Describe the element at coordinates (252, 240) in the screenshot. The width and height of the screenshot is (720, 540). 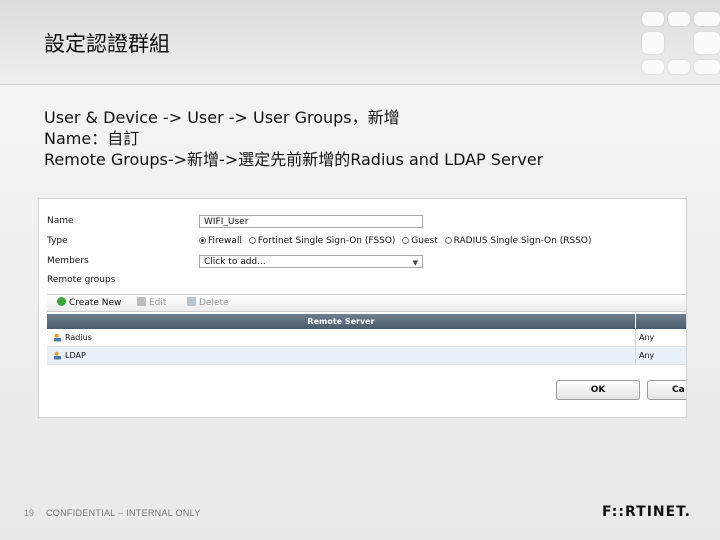
I see `type-radio-fsso` at that location.